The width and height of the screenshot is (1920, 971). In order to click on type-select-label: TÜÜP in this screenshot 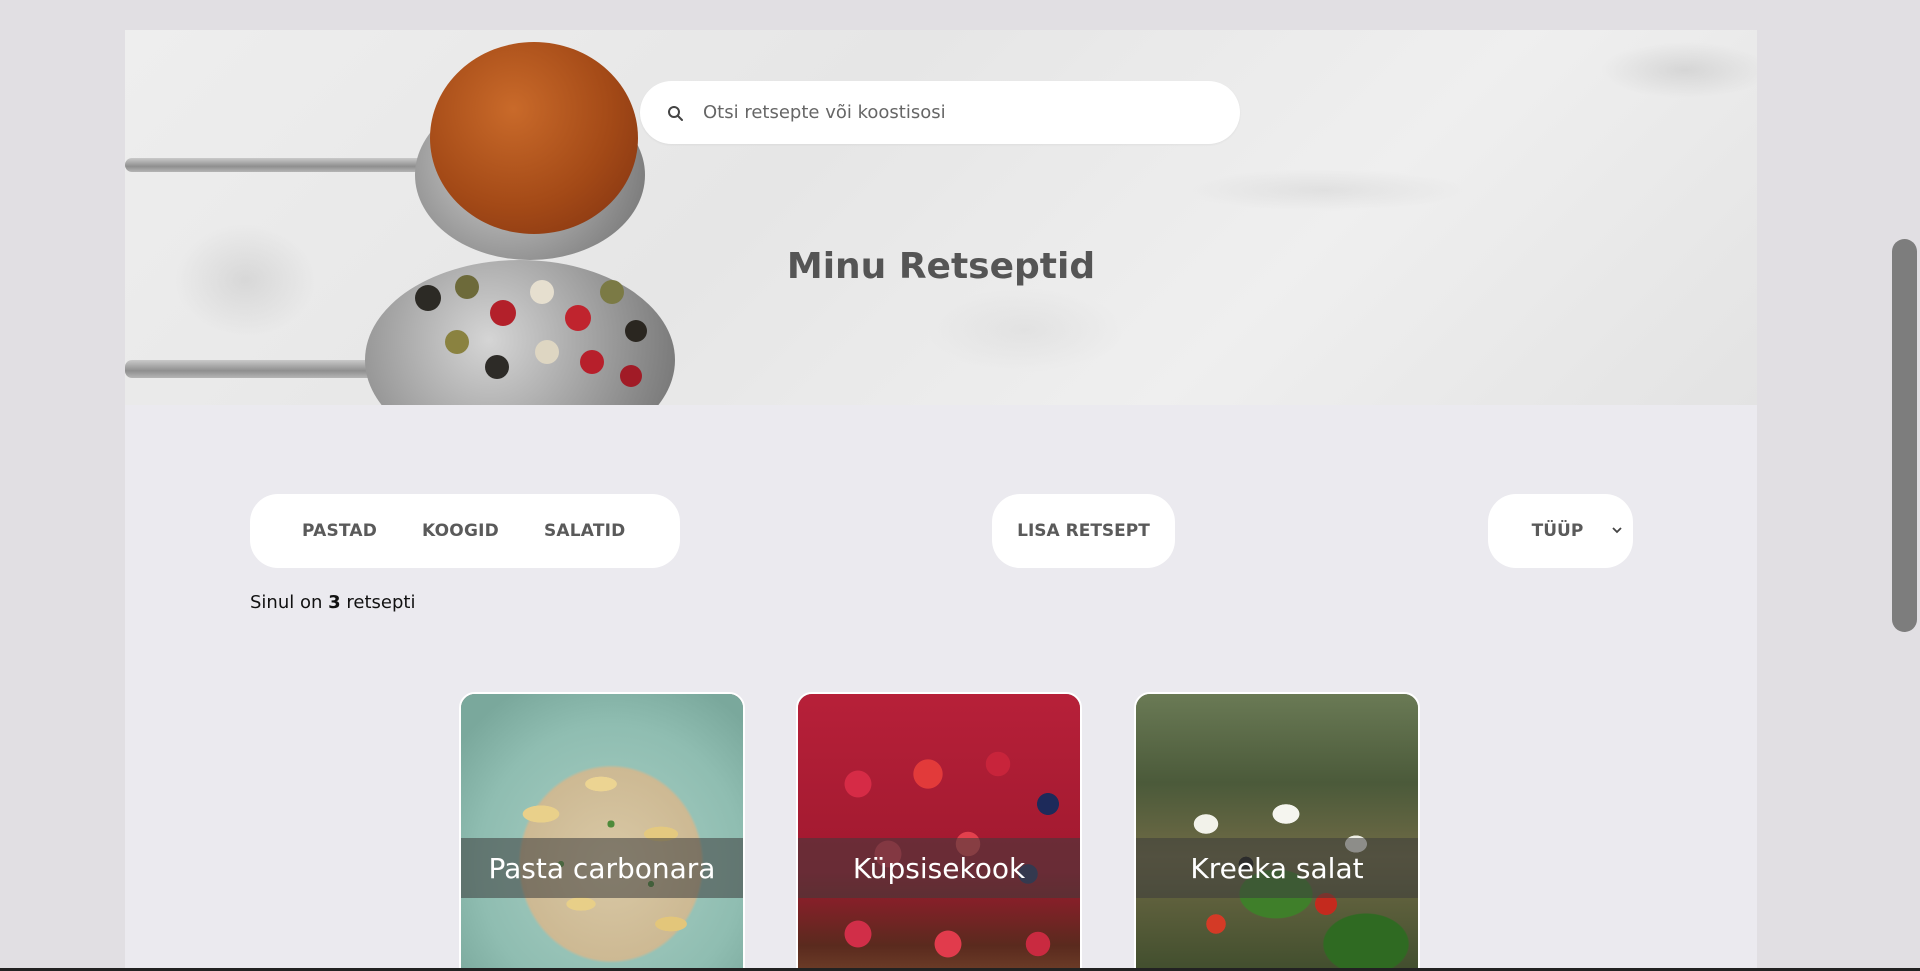, I will do `click(1557, 531)`.